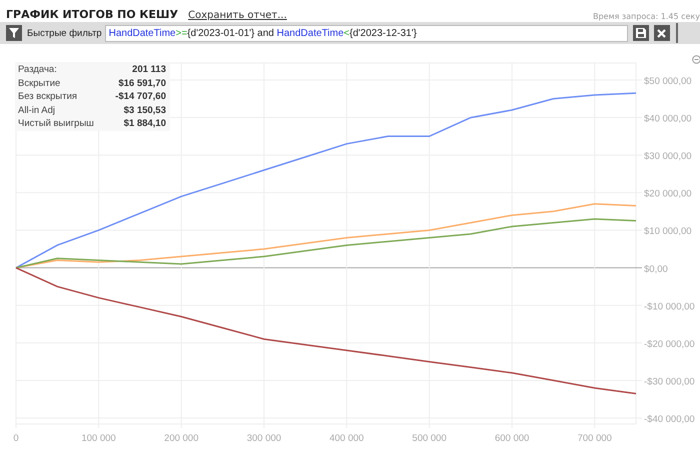  I want to click on y-tick-label: $10 000,00, so click(668, 232).